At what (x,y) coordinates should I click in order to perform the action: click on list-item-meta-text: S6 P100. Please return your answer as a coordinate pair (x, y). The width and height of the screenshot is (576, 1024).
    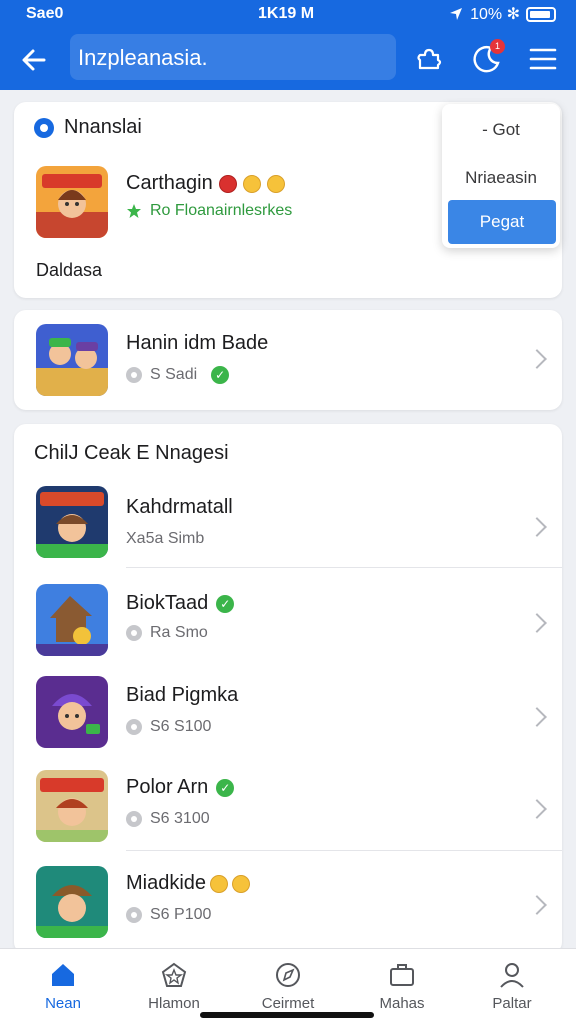
    Looking at the image, I should click on (181, 914).